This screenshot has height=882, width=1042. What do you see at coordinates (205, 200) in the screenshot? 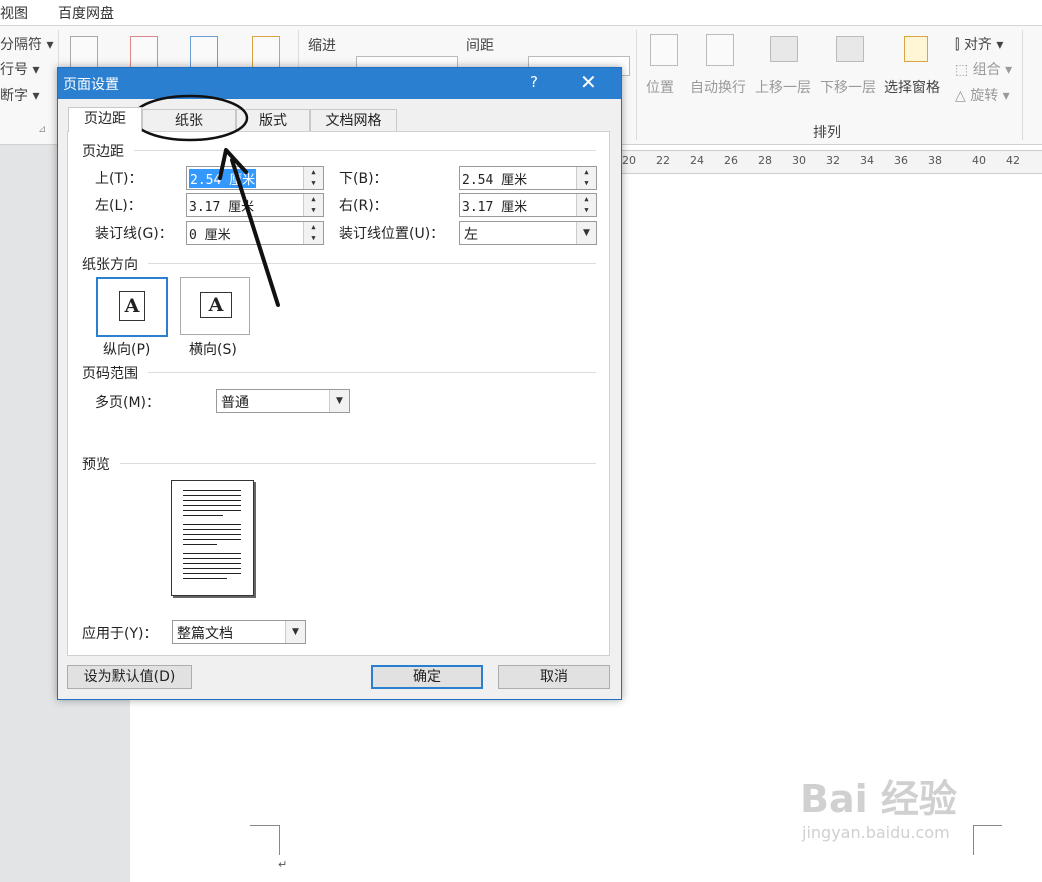
I see `annotation-overlay` at bounding box center [205, 200].